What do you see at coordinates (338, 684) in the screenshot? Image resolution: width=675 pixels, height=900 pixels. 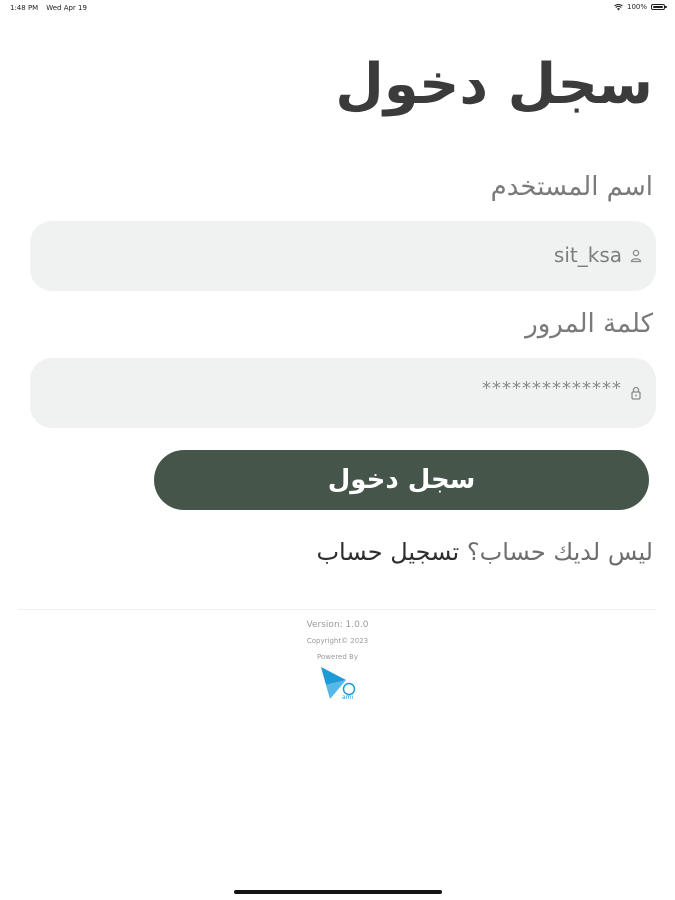 I see `company-logo: ami` at bounding box center [338, 684].